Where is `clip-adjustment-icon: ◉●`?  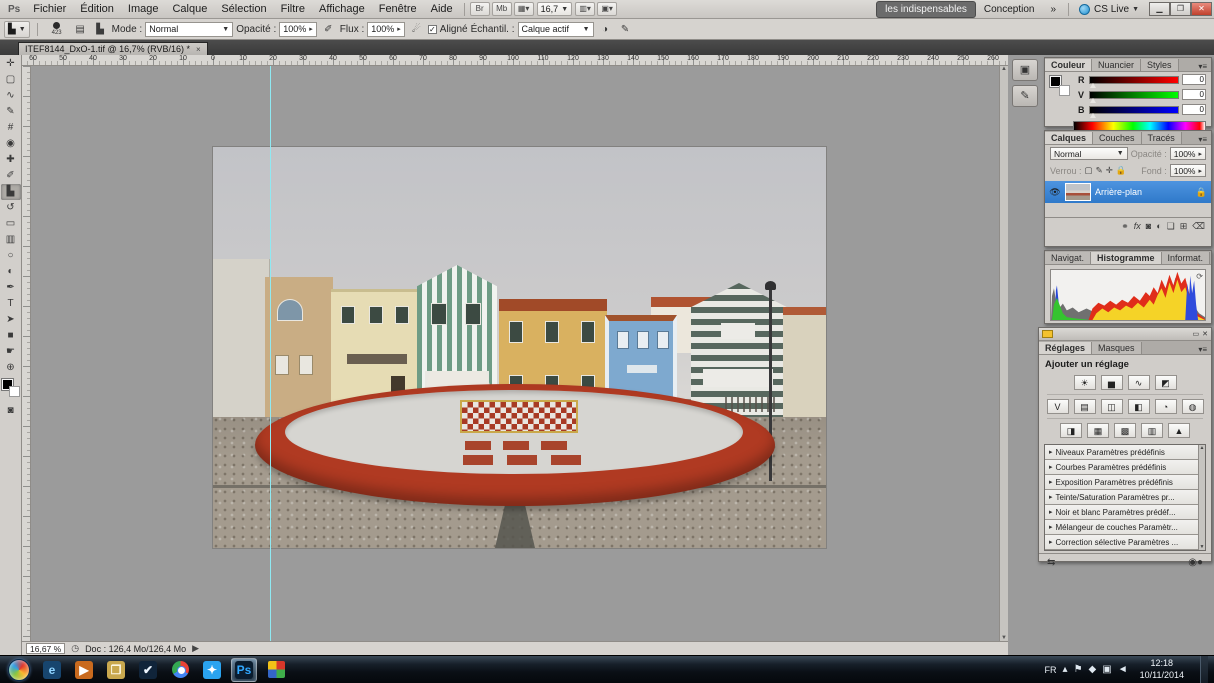 clip-adjustment-icon: ◉● is located at coordinates (1195, 562).